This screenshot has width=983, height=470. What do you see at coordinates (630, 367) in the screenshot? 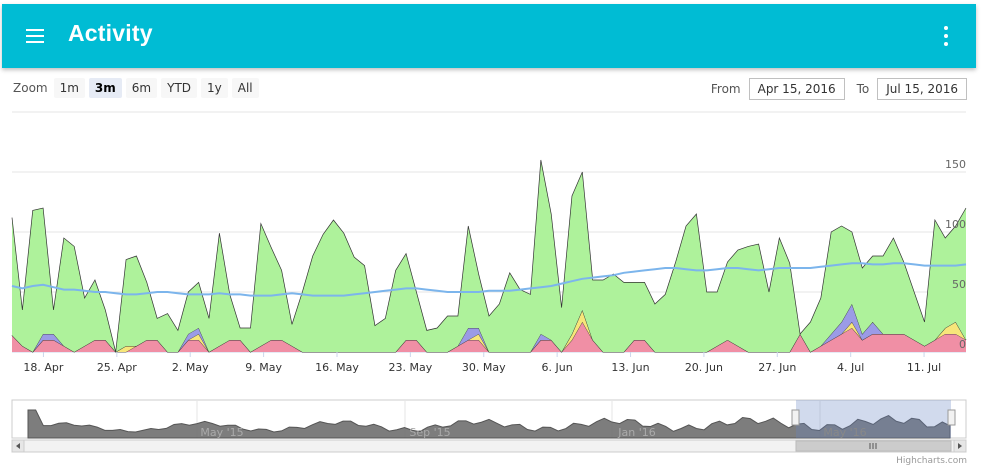
I see `x-tick-label-8: 13. Jun` at bounding box center [630, 367].